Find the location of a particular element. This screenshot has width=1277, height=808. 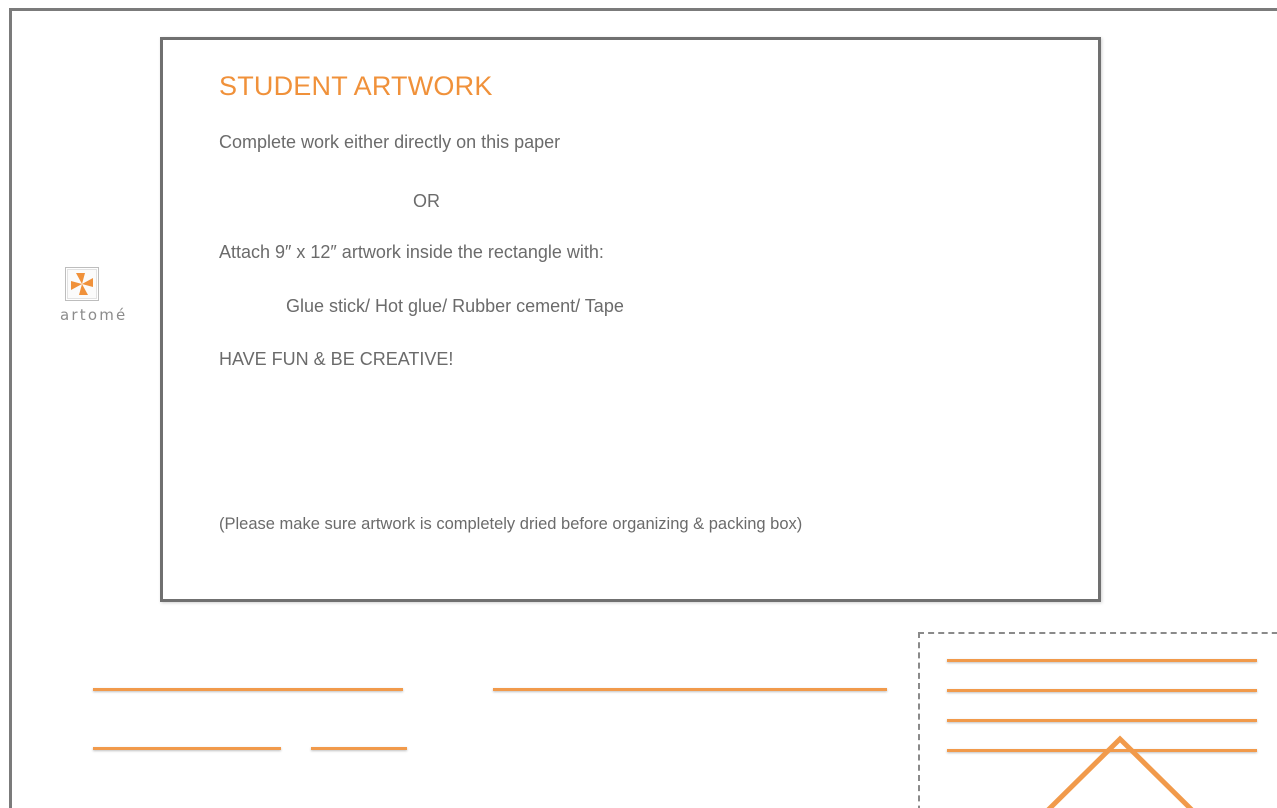

pinwheel-logo-icon is located at coordinates (82, 284).